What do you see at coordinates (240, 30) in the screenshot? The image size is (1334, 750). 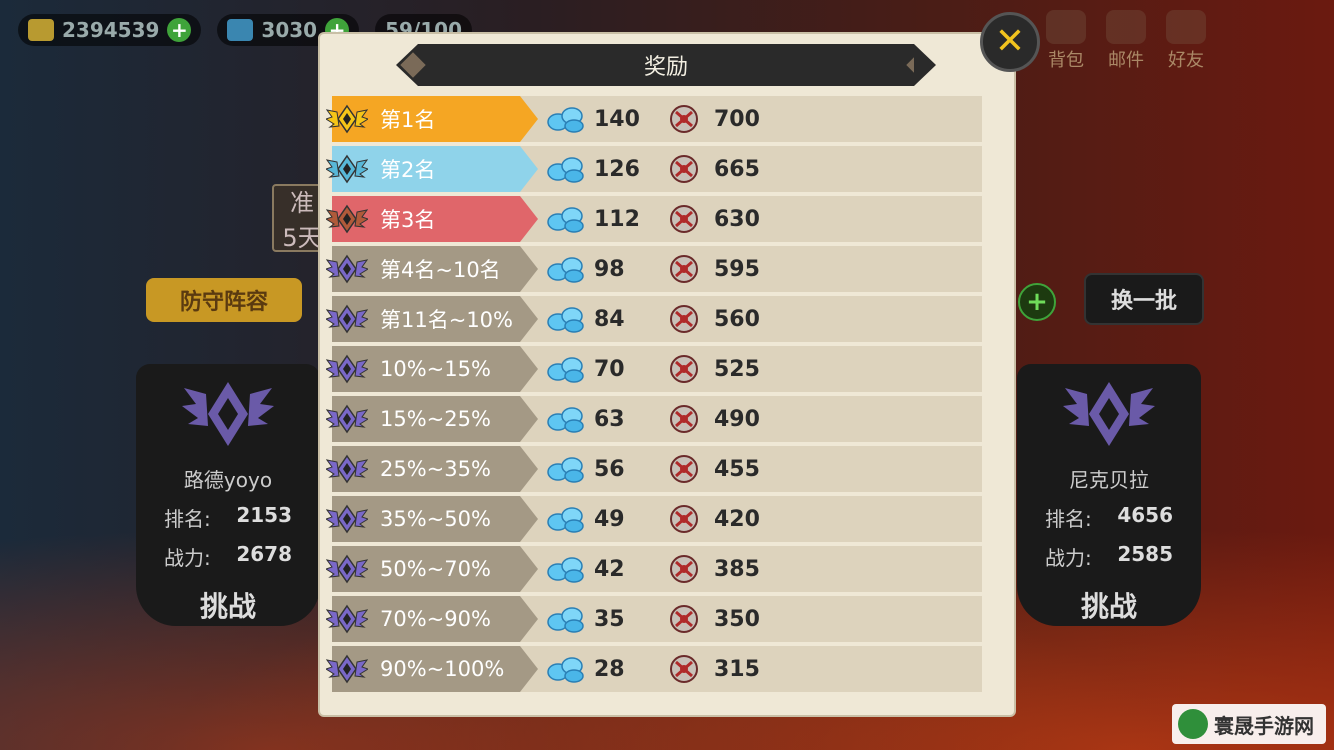 I see `gem-icon` at bounding box center [240, 30].